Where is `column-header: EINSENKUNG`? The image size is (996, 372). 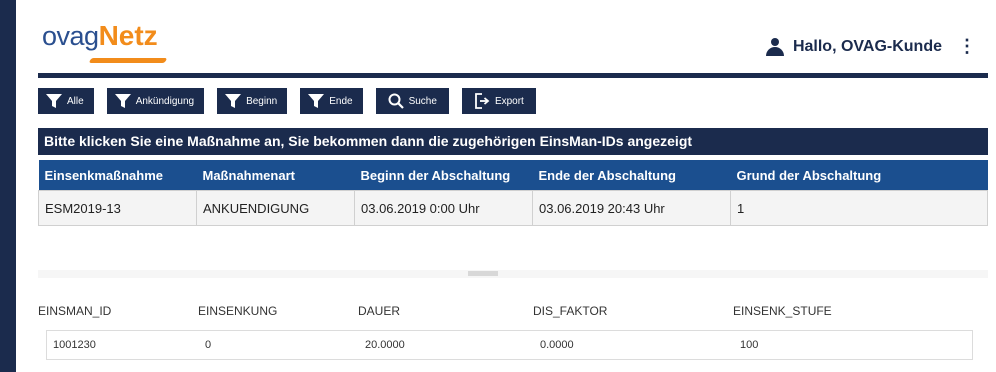
column-header: EINSENKUNG is located at coordinates (238, 311).